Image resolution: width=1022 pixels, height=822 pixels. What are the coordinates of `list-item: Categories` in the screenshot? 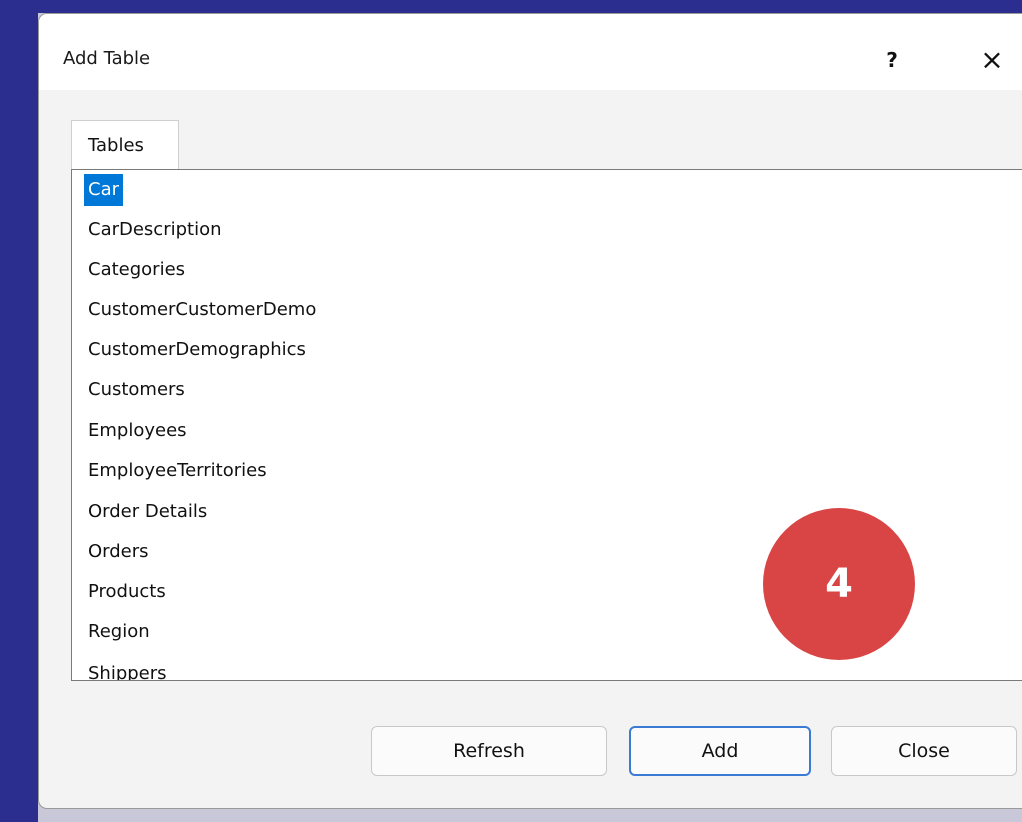 It's located at (136, 270).